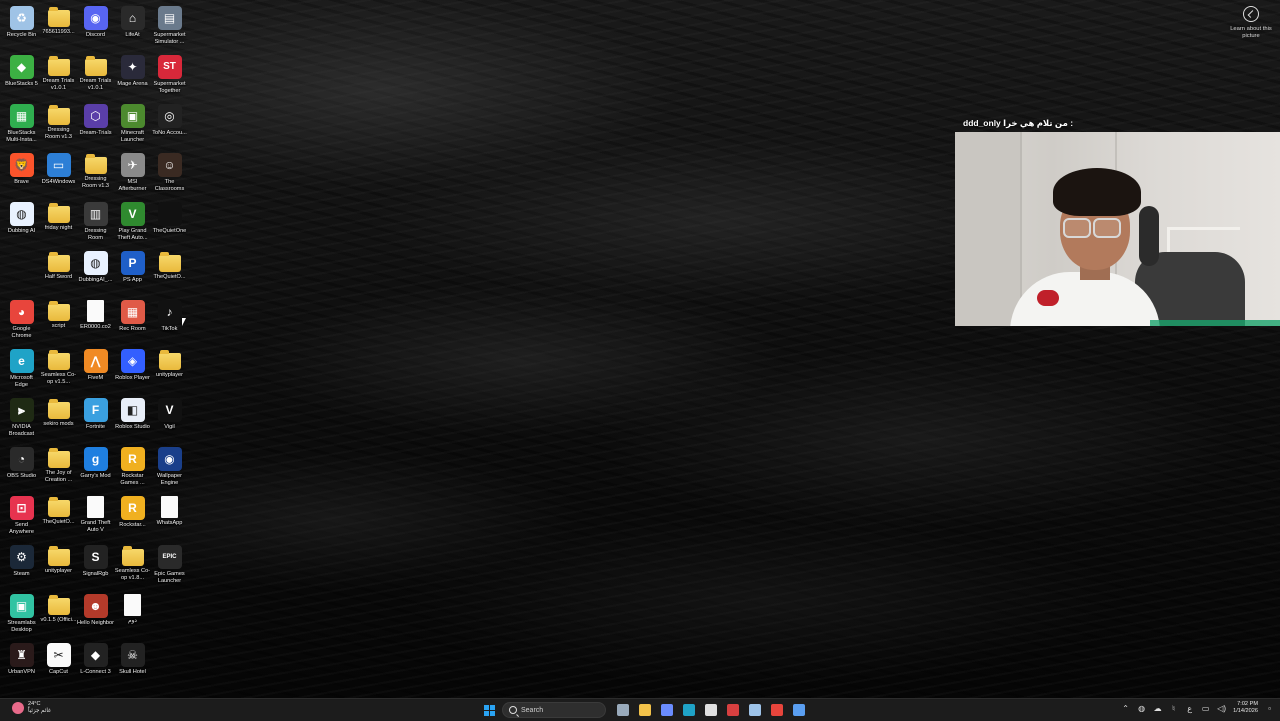  Describe the element at coordinates (132, 665) in the screenshot. I see `desktop-icon: ☠ Skull Hotel` at that location.